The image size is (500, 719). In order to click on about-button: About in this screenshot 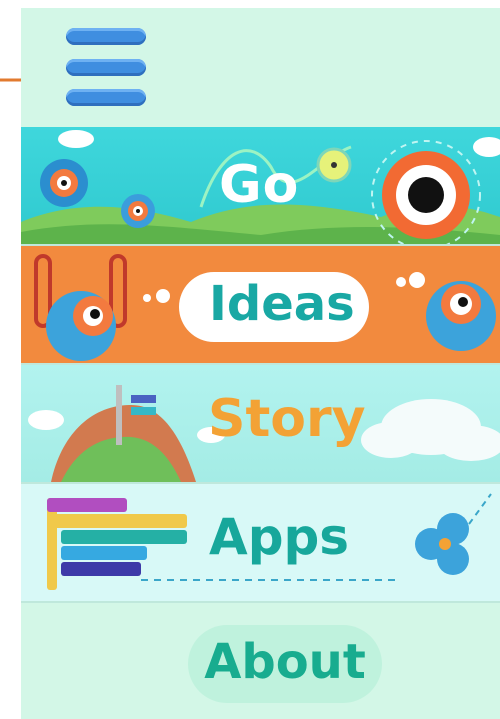, I will do `click(285, 664)`.